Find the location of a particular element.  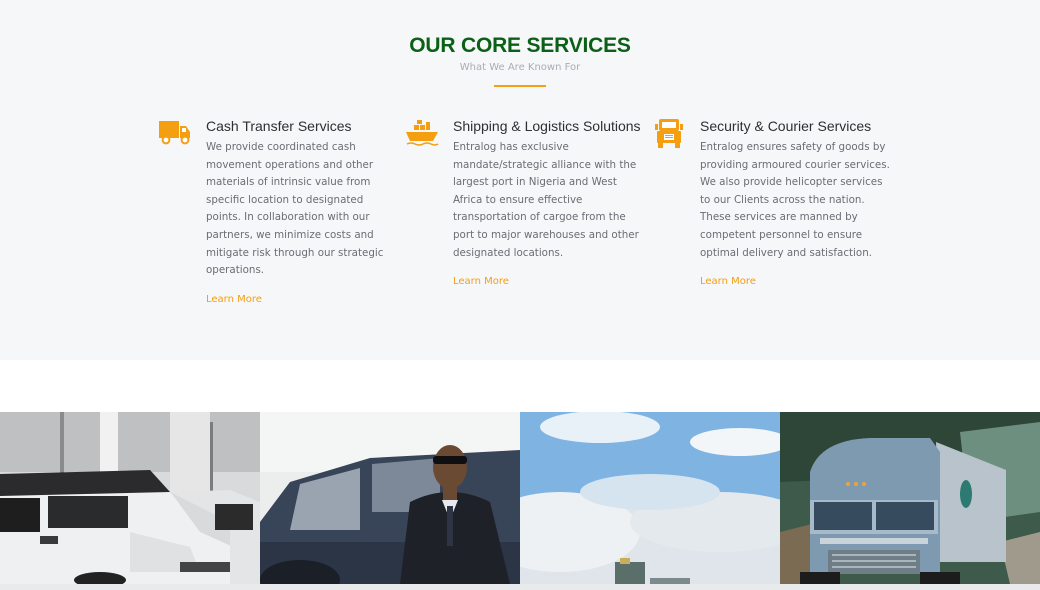

page-bottom-strip is located at coordinates (520, 587).